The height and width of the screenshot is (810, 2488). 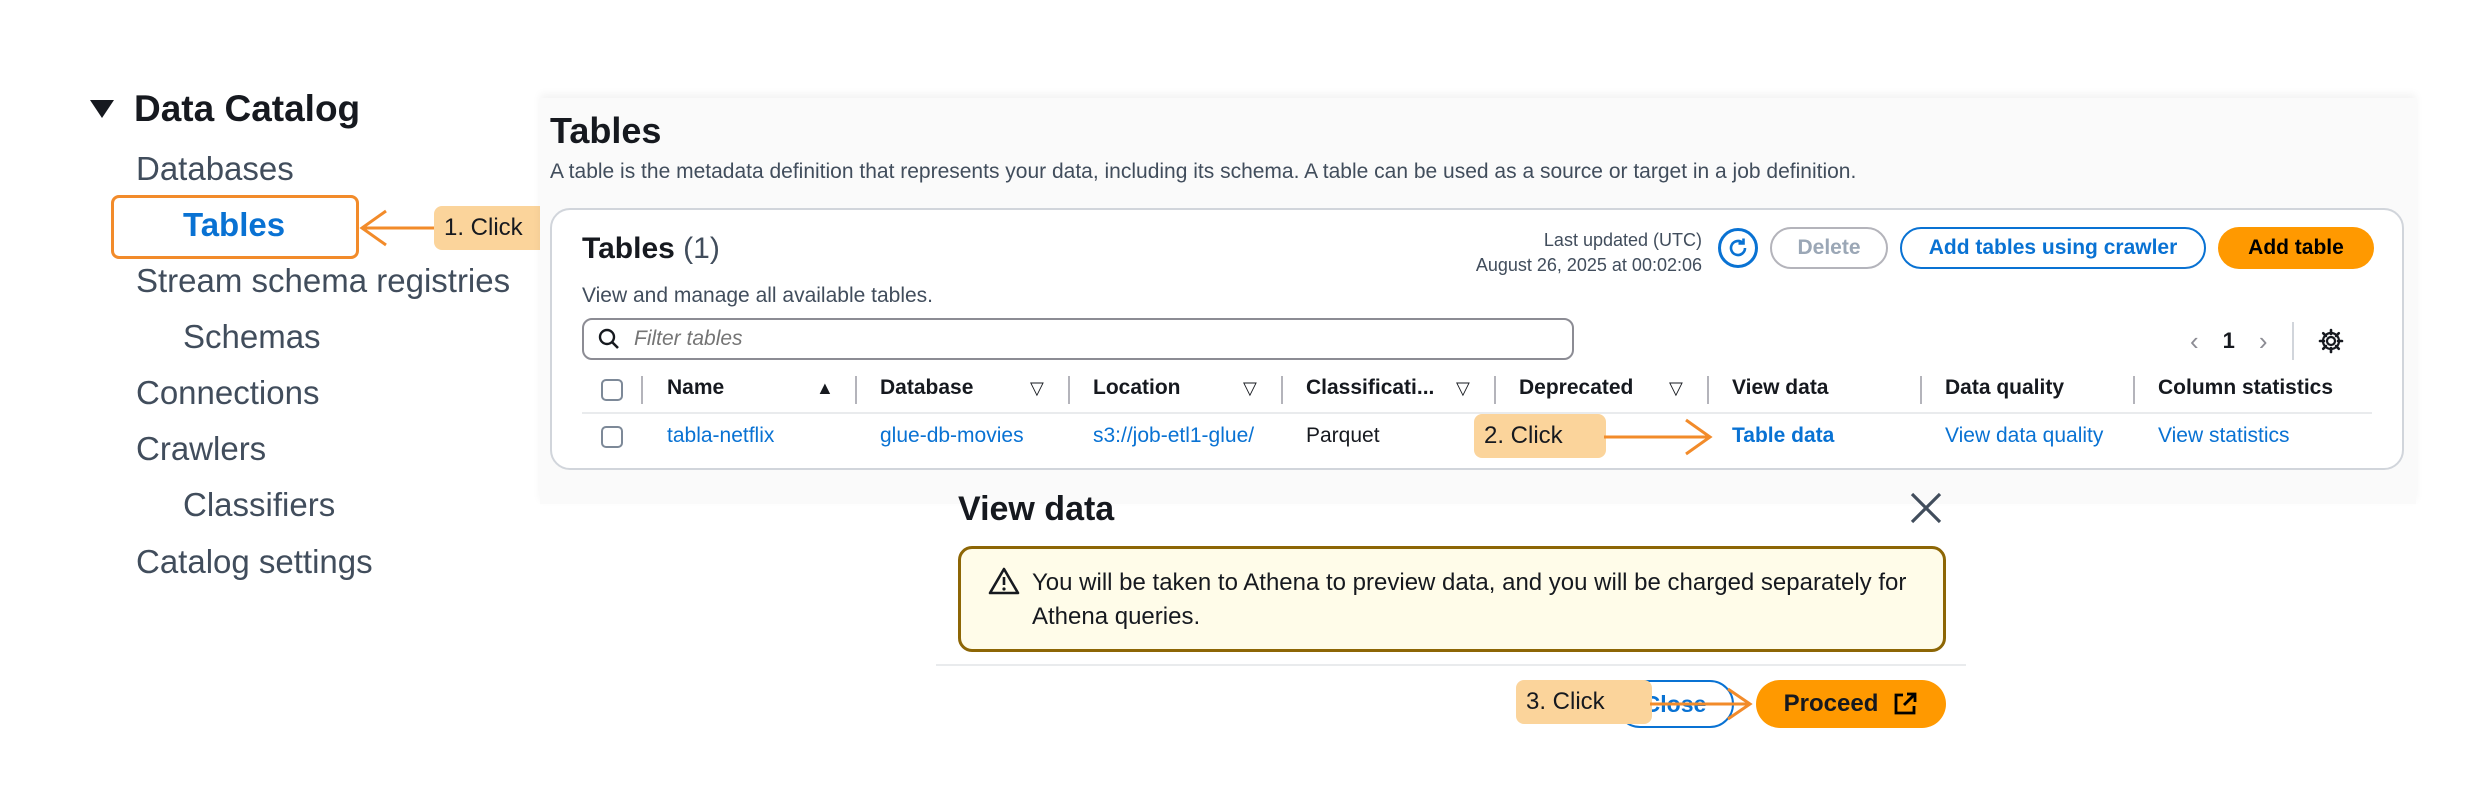 I want to click on chevron-left-icon: ‹, so click(x=2194, y=341).